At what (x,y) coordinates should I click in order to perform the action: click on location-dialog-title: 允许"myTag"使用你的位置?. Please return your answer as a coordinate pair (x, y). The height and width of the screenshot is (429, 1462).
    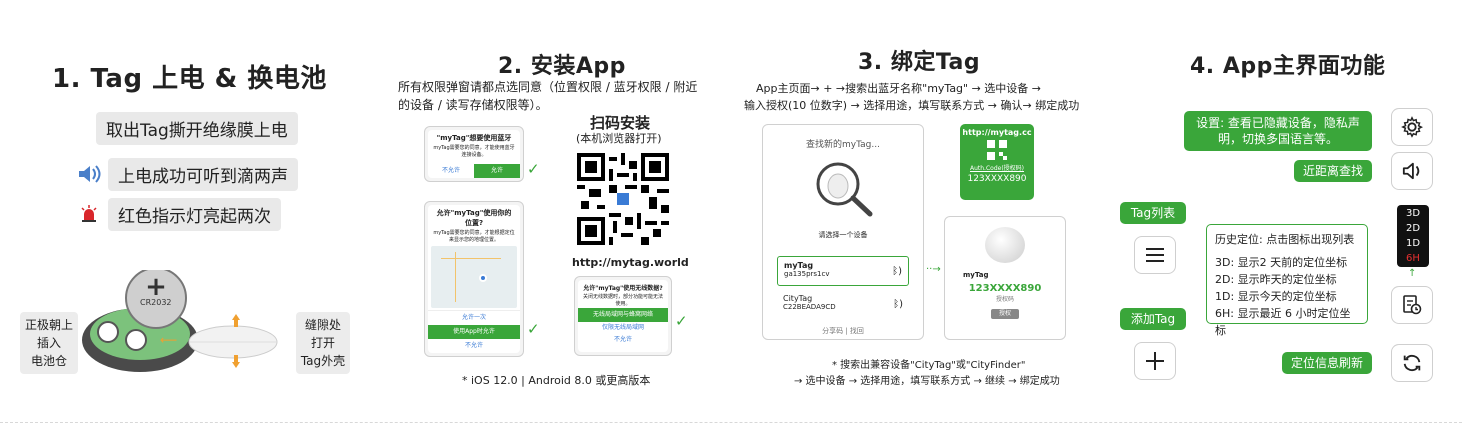
    Looking at the image, I should click on (474, 218).